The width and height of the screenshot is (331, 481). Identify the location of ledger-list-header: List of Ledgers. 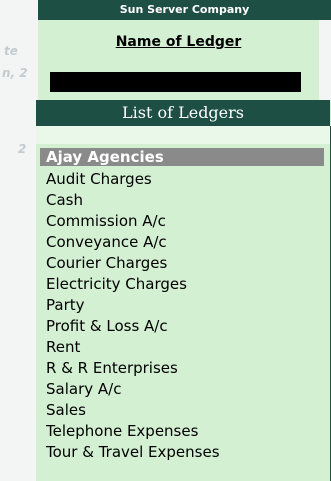
(183, 113).